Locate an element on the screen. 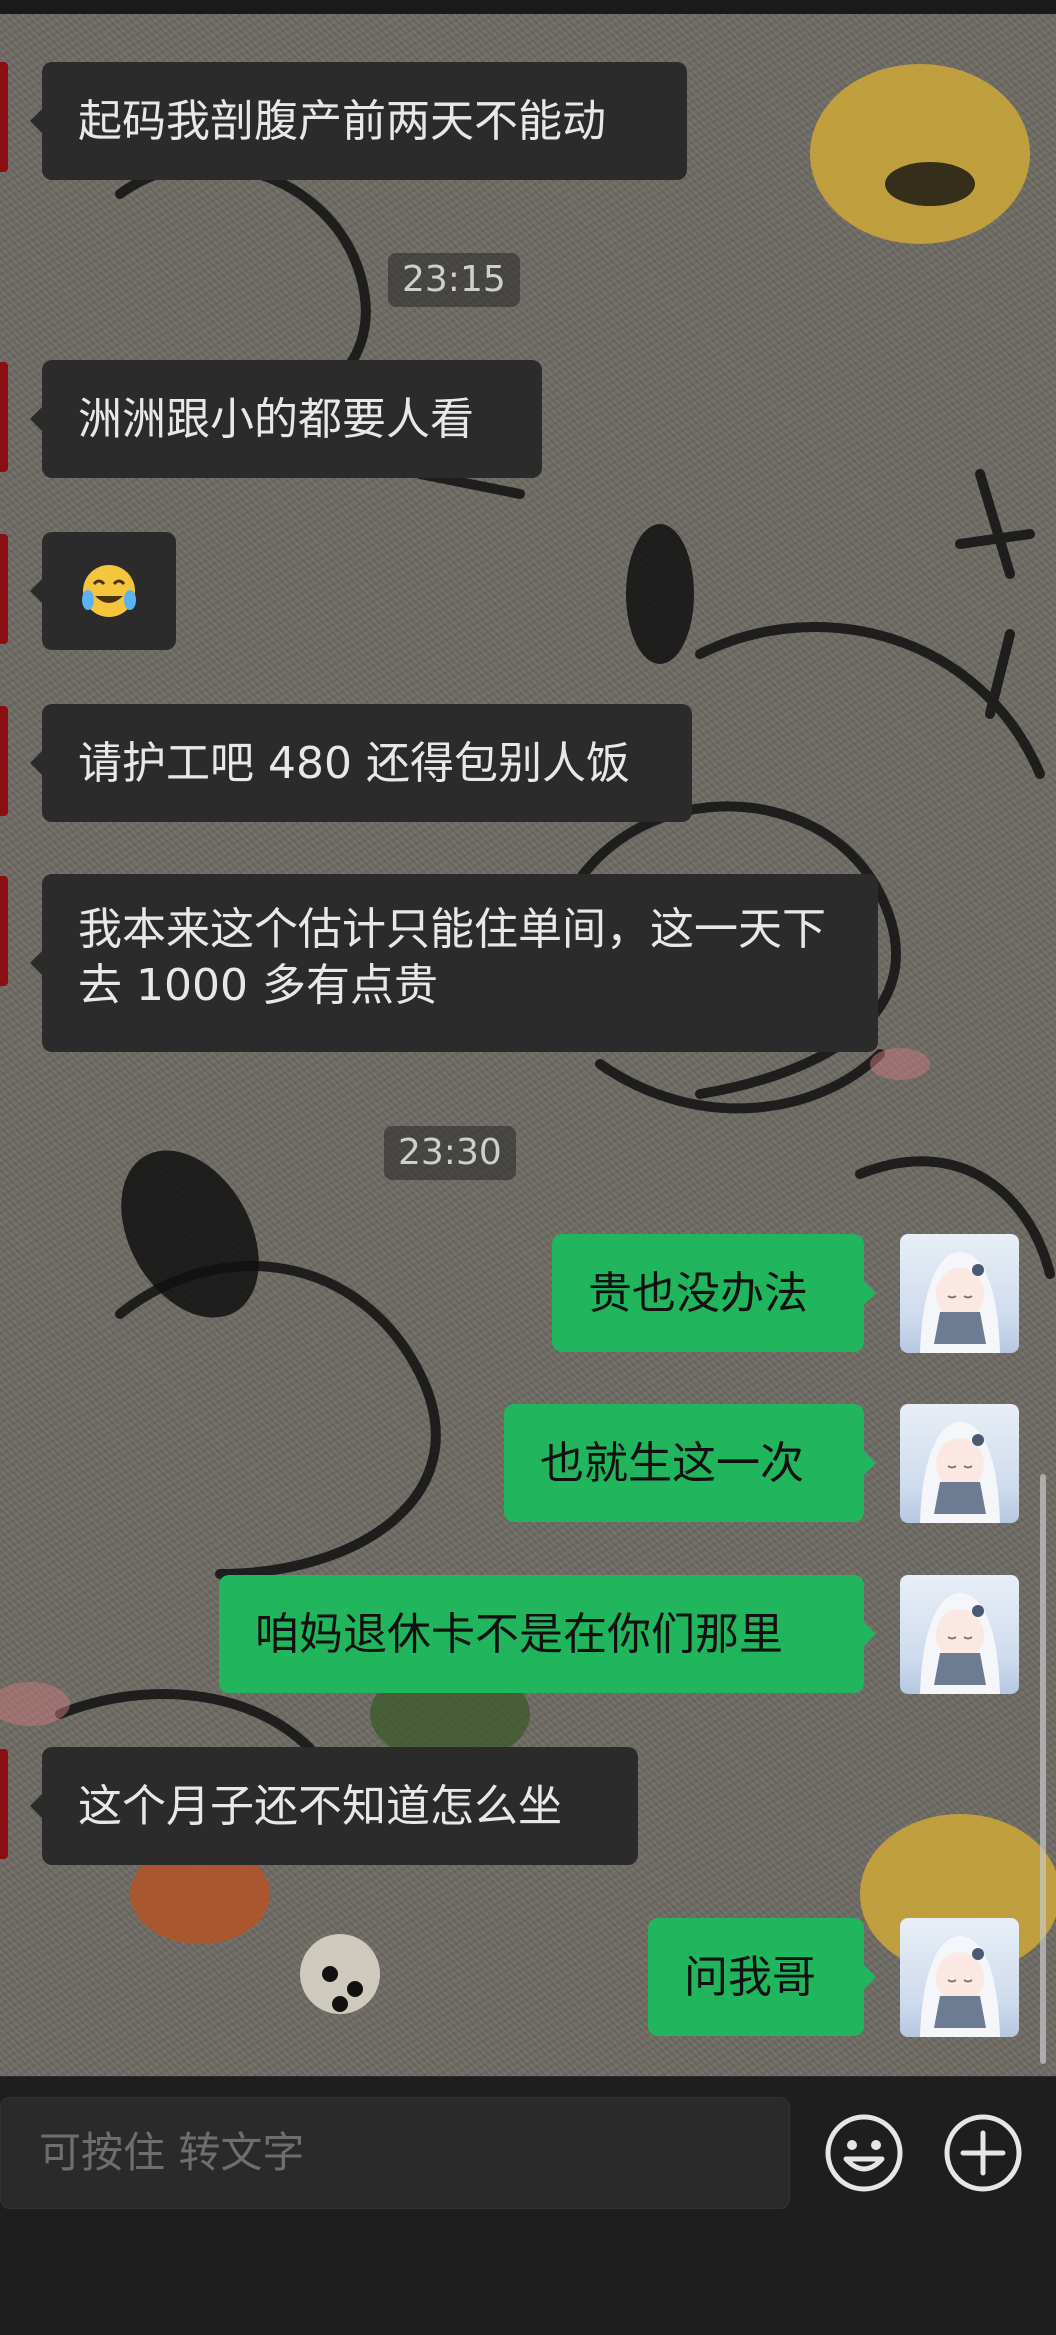 This screenshot has height=2335, width=1056. message-text: 起码我剖腹产前两天不能动 is located at coordinates (342, 121).